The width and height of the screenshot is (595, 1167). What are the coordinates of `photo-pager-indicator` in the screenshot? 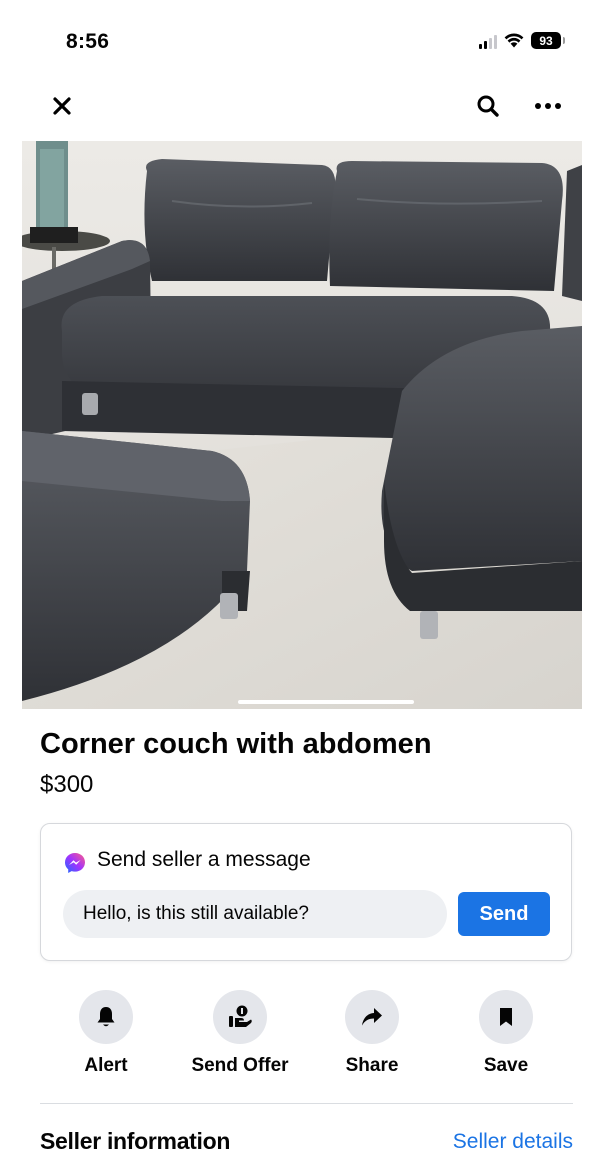 It's located at (326, 702).